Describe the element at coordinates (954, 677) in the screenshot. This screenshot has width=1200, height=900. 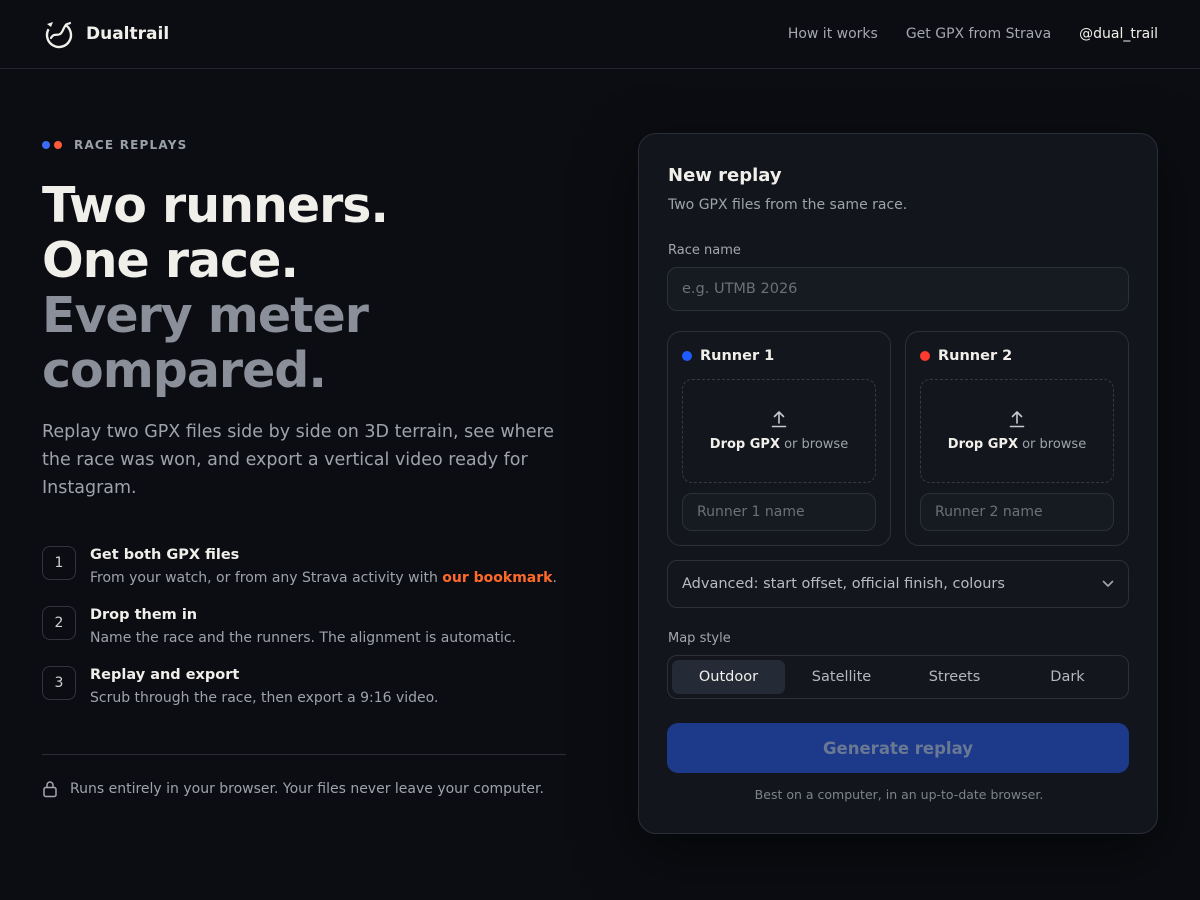
I see `map-style-streets: Streets` at that location.